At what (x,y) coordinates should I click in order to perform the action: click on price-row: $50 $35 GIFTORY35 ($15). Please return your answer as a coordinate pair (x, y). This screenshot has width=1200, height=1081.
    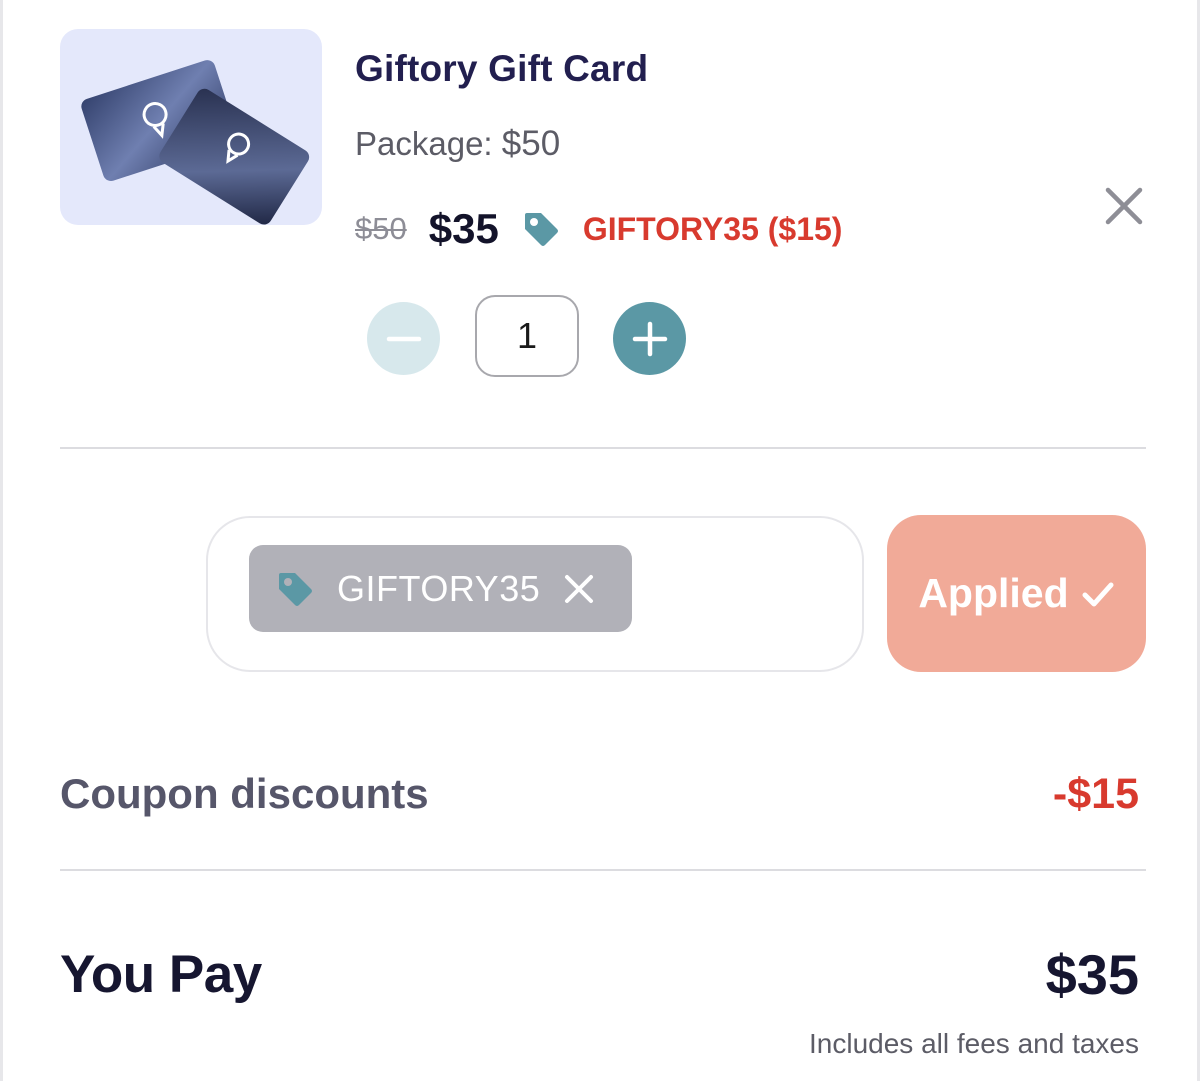
    Looking at the image, I should click on (598, 229).